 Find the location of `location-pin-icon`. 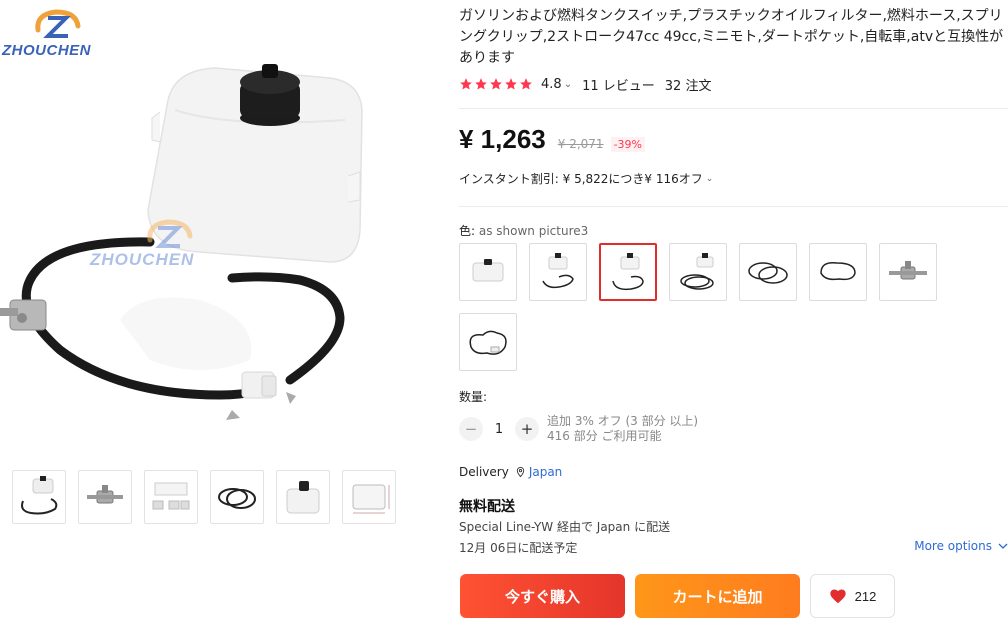

location-pin-icon is located at coordinates (520, 472).